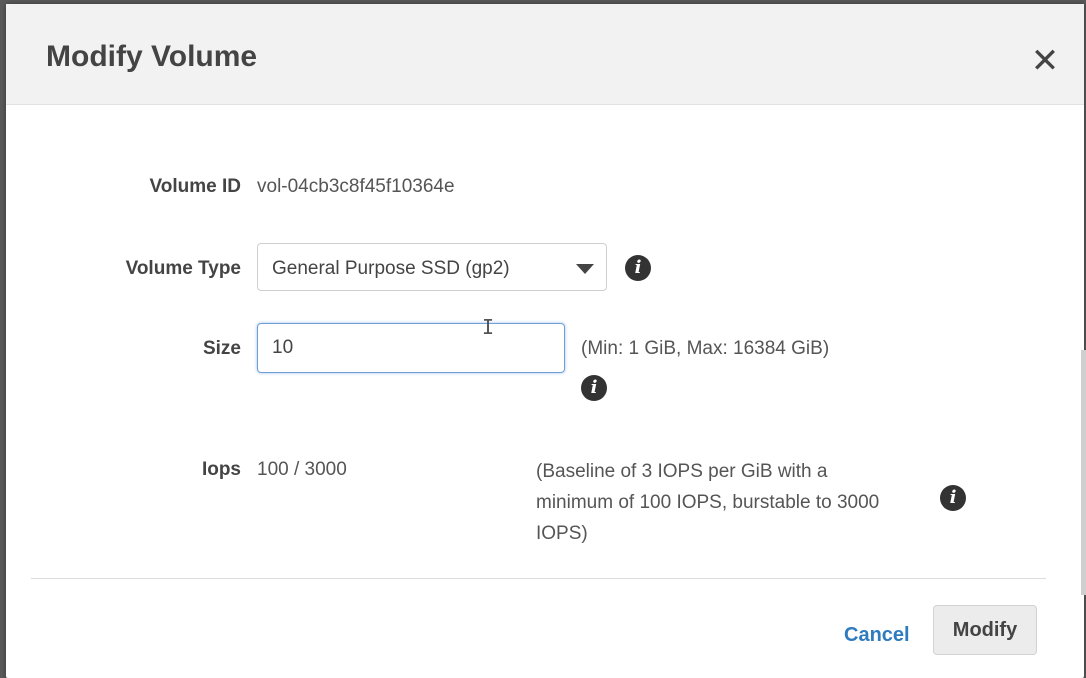  What do you see at coordinates (221, 348) in the screenshot?
I see `size-label: Size` at bounding box center [221, 348].